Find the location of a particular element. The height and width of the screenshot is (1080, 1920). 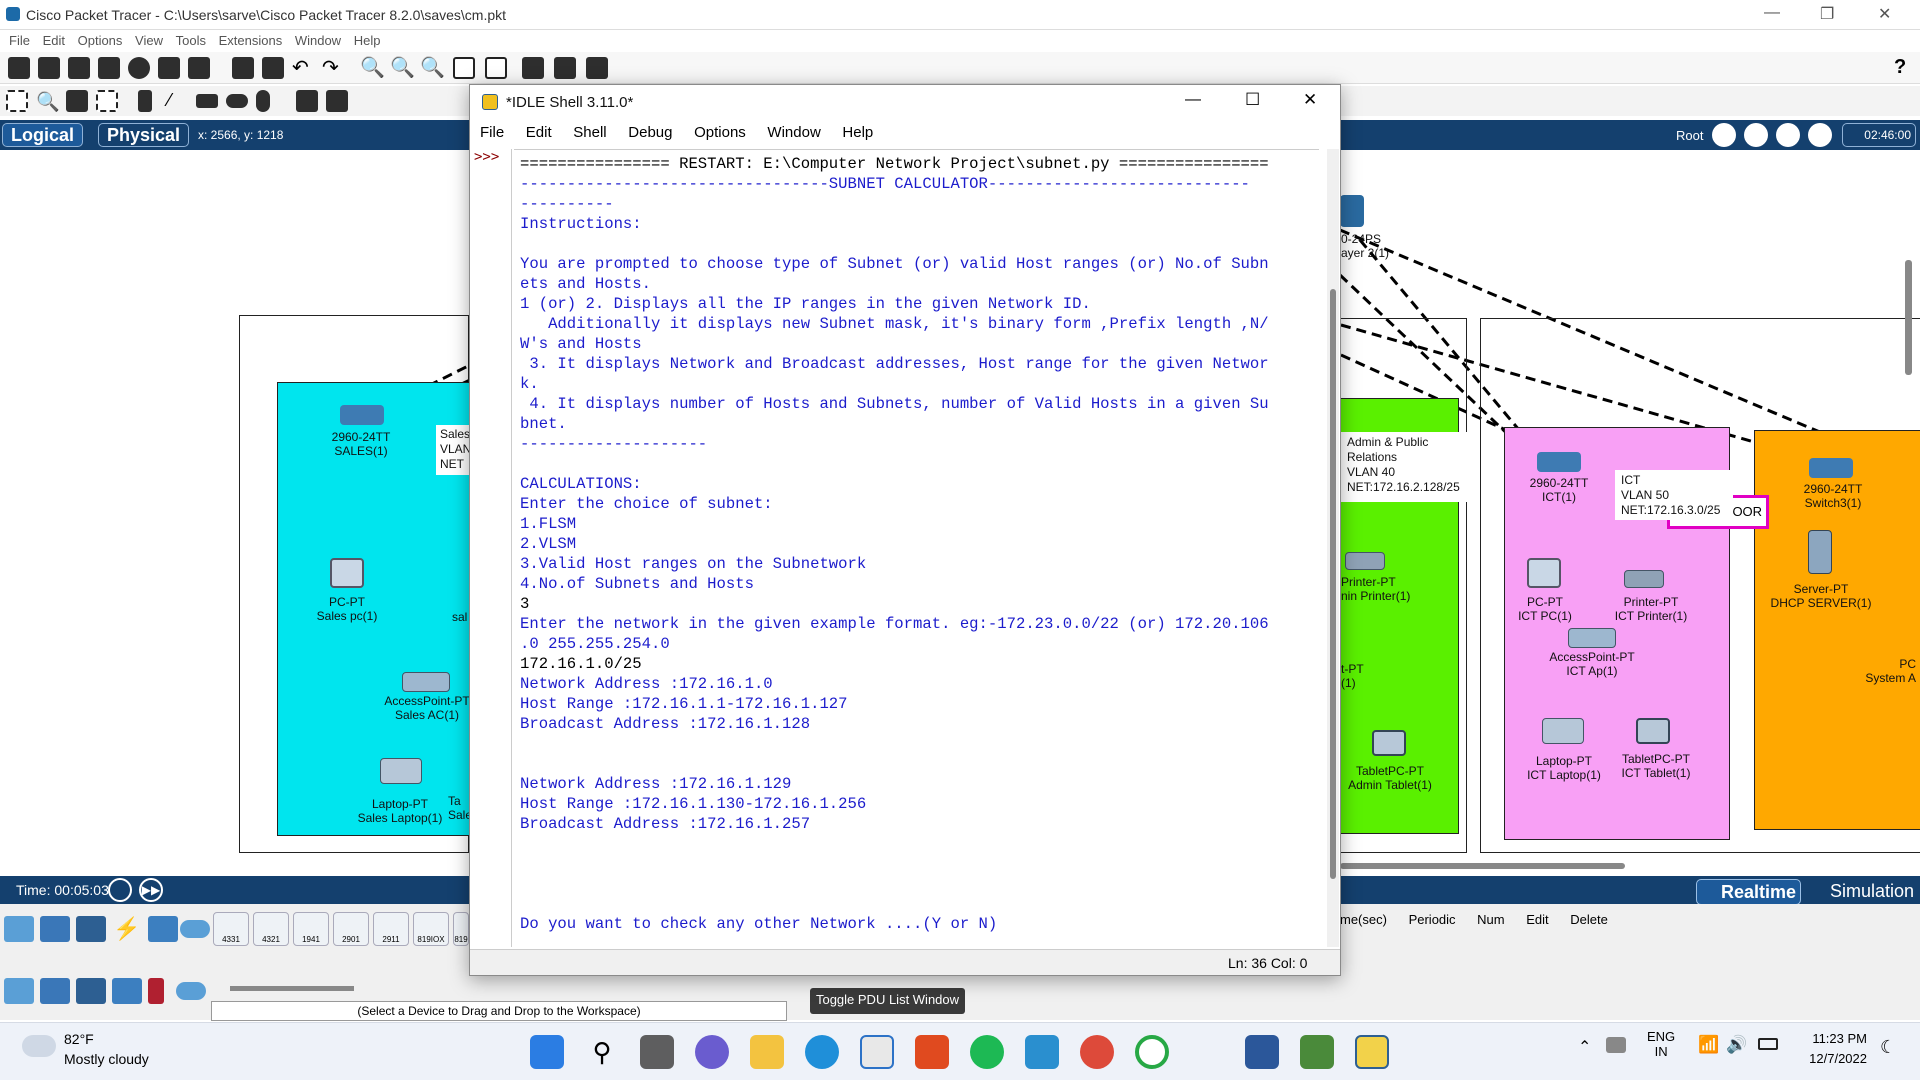

idle-menu-help: Help is located at coordinates (857, 132).